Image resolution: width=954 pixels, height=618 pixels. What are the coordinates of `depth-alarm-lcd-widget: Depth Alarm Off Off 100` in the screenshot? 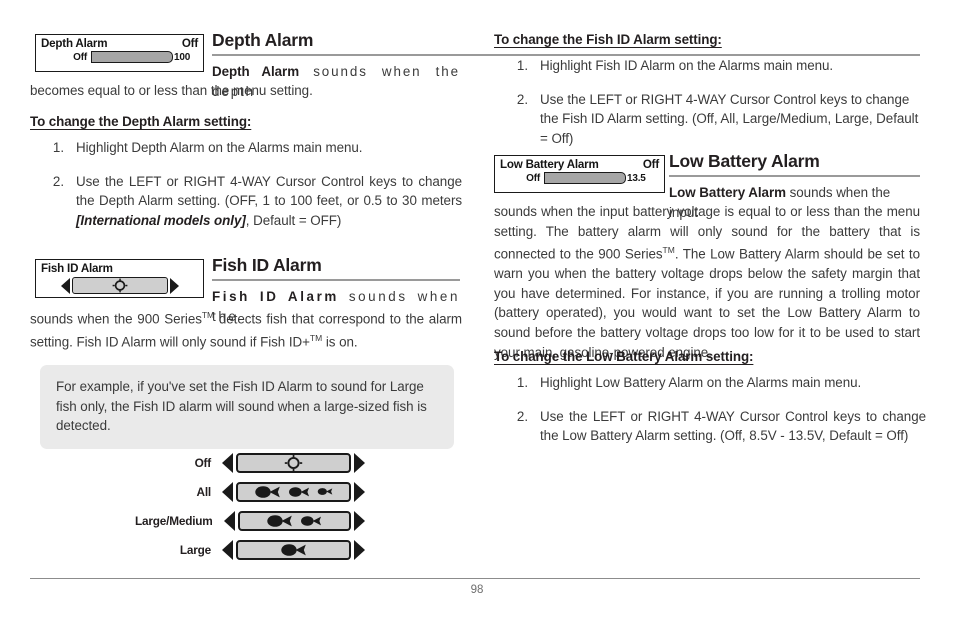 It's located at (119, 53).